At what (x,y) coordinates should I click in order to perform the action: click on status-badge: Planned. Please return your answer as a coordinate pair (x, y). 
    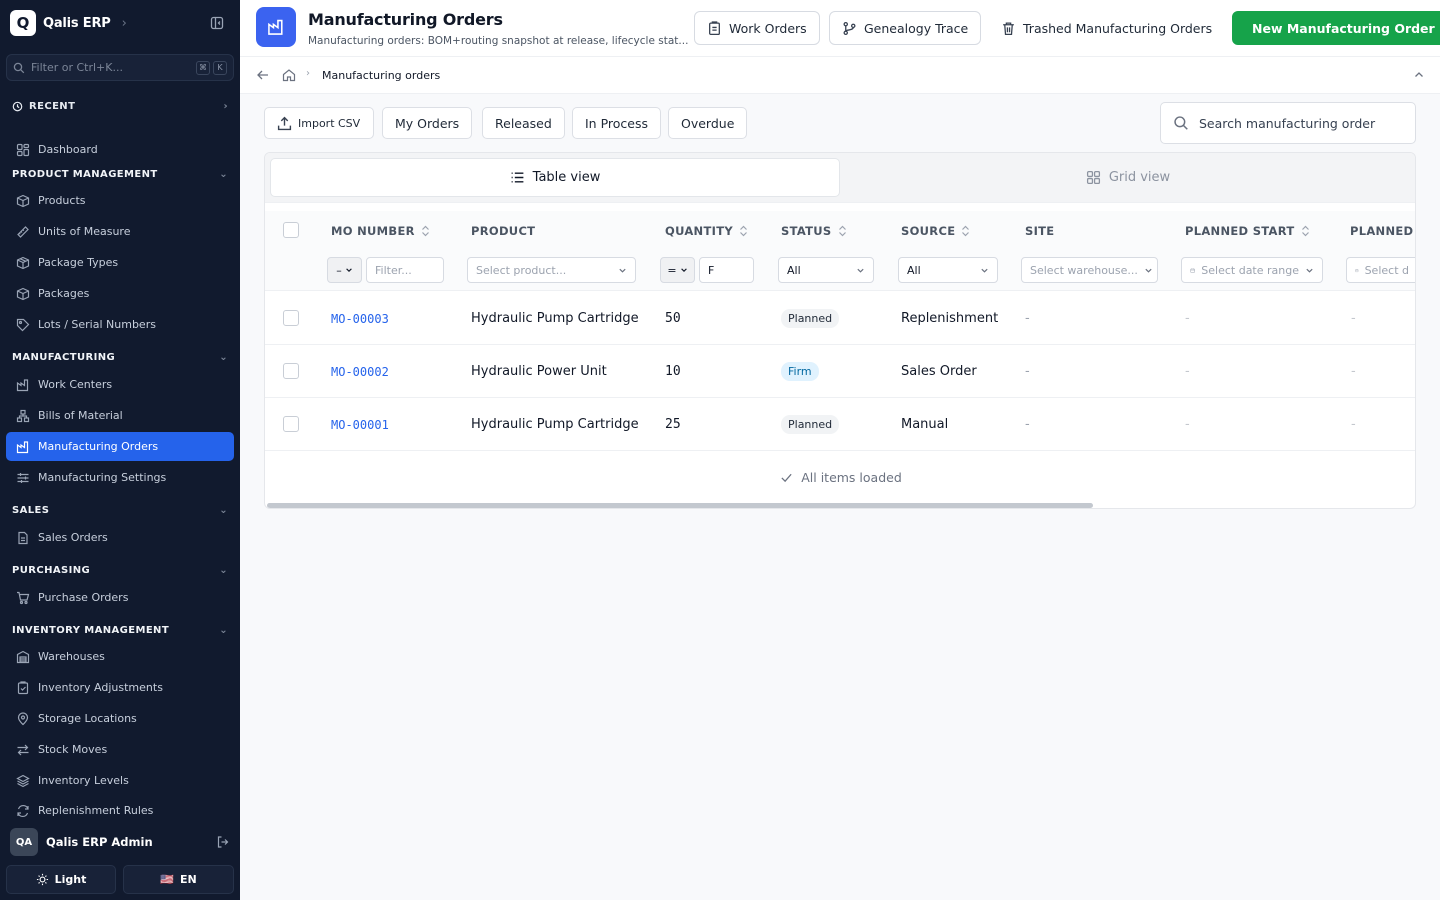
    Looking at the image, I should click on (810, 318).